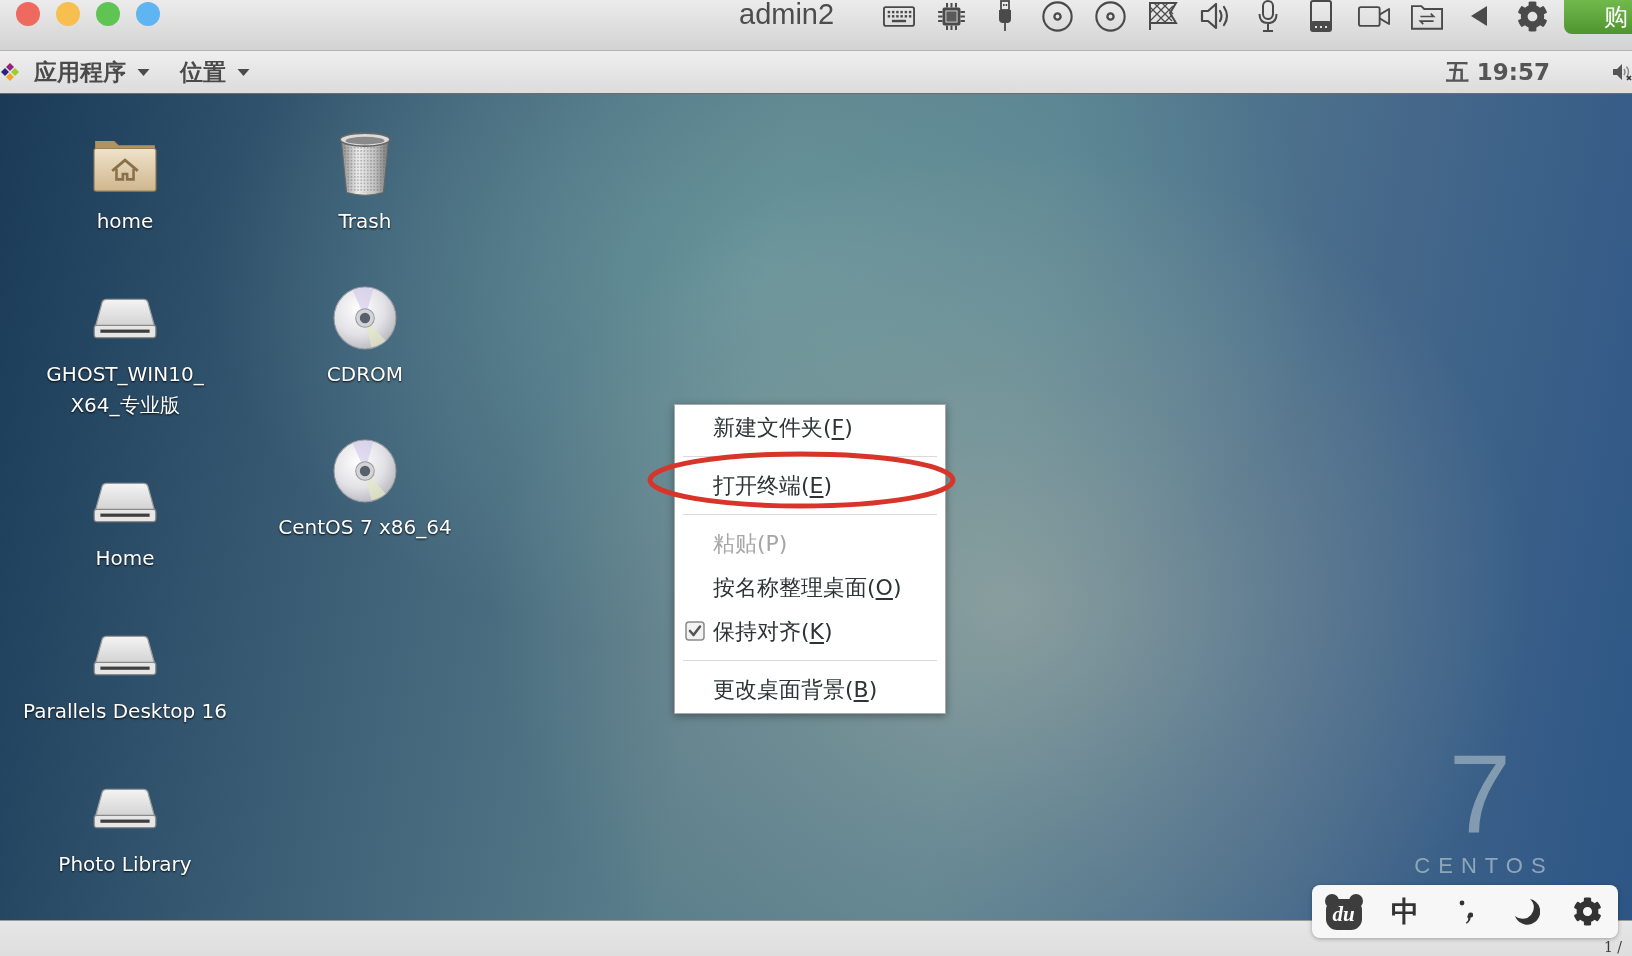 The height and width of the screenshot is (956, 1632). Describe the element at coordinates (810, 631) in the screenshot. I see `menu-item: 保持对齐(K)` at that location.